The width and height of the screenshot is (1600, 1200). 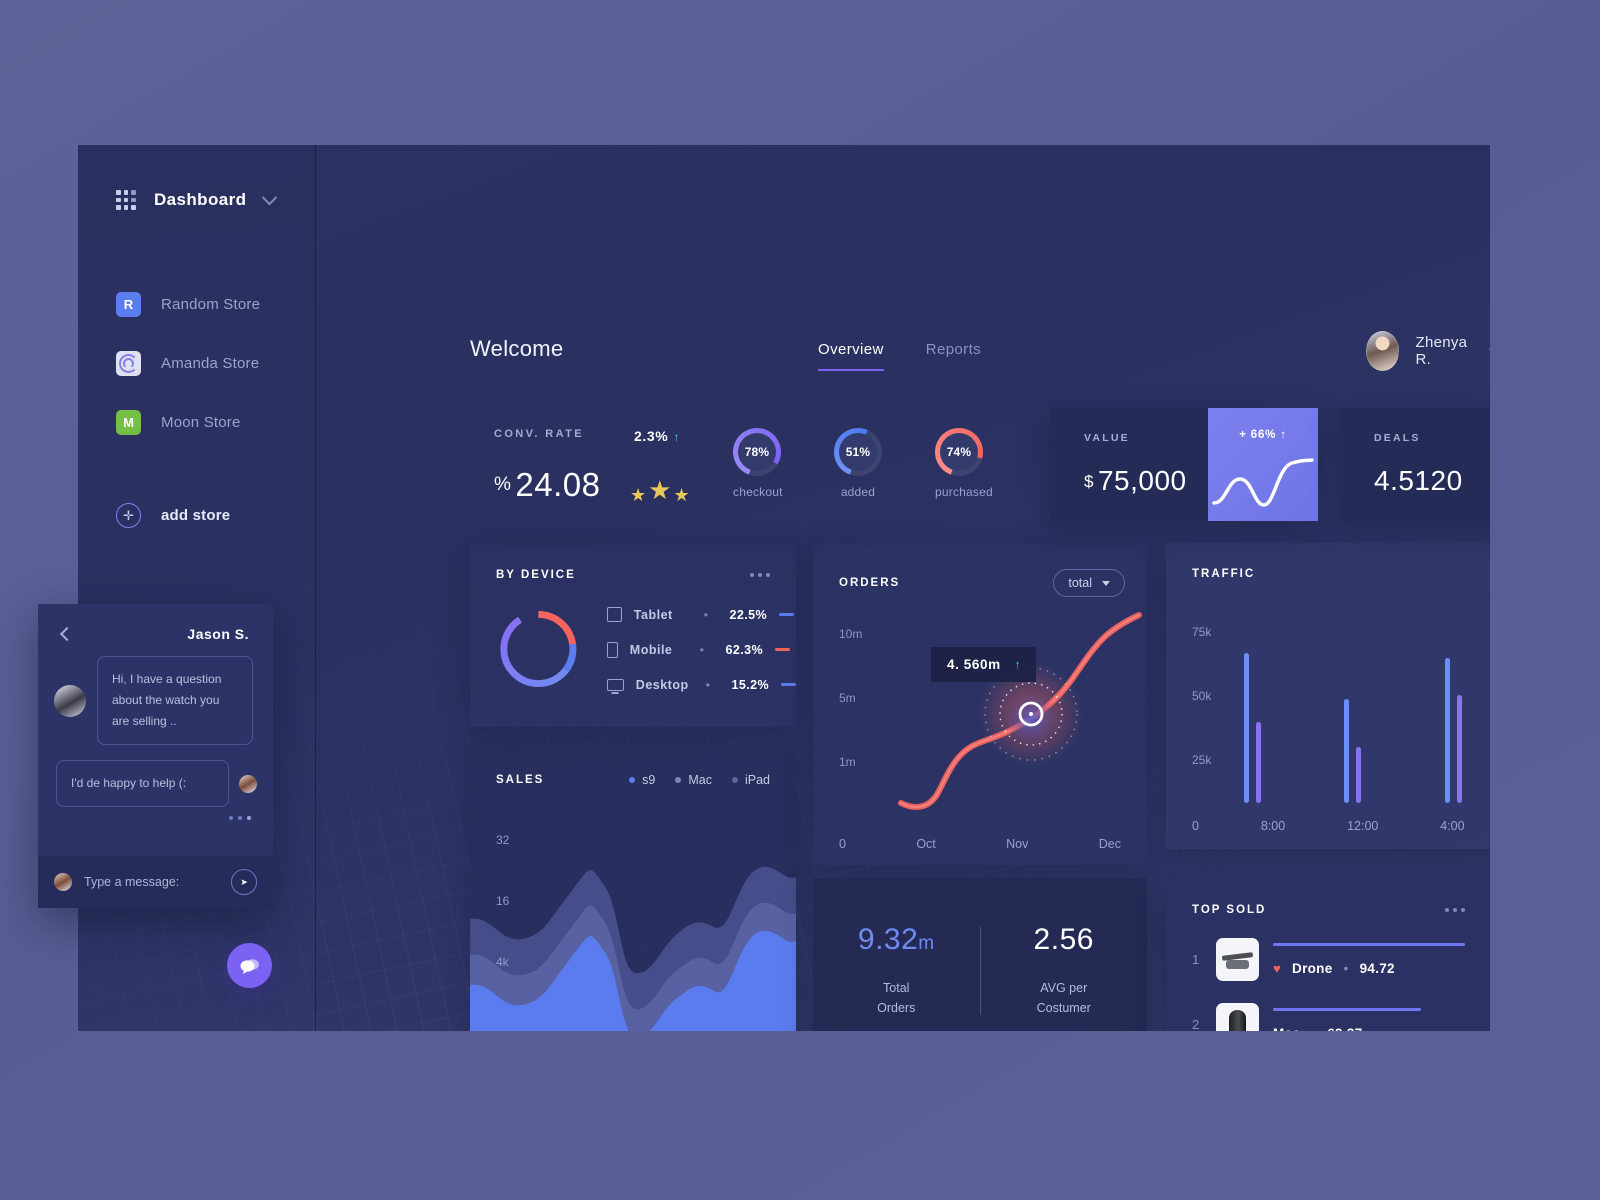 What do you see at coordinates (953, 356) in the screenshot?
I see `tab-reports: Reports` at bounding box center [953, 356].